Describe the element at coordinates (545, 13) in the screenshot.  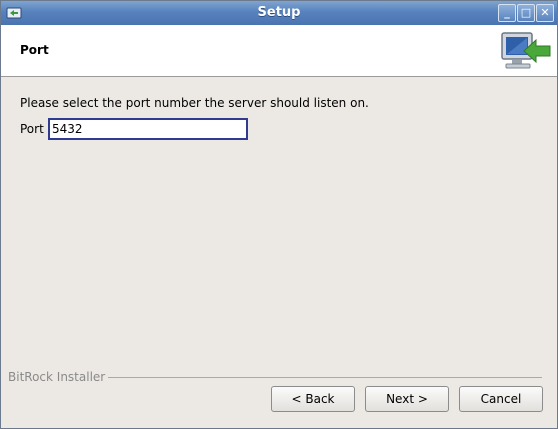
I see `close-icon: ✕` at that location.